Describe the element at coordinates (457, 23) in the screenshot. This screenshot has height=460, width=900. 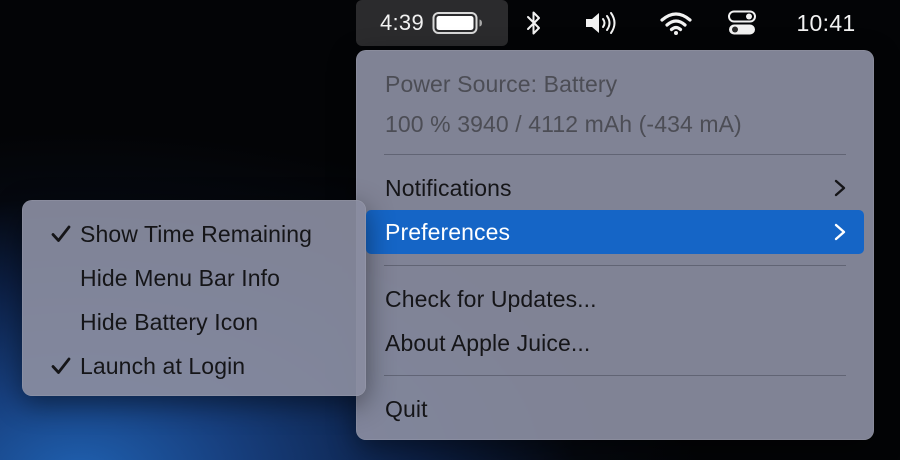
I see `battery-icon` at that location.